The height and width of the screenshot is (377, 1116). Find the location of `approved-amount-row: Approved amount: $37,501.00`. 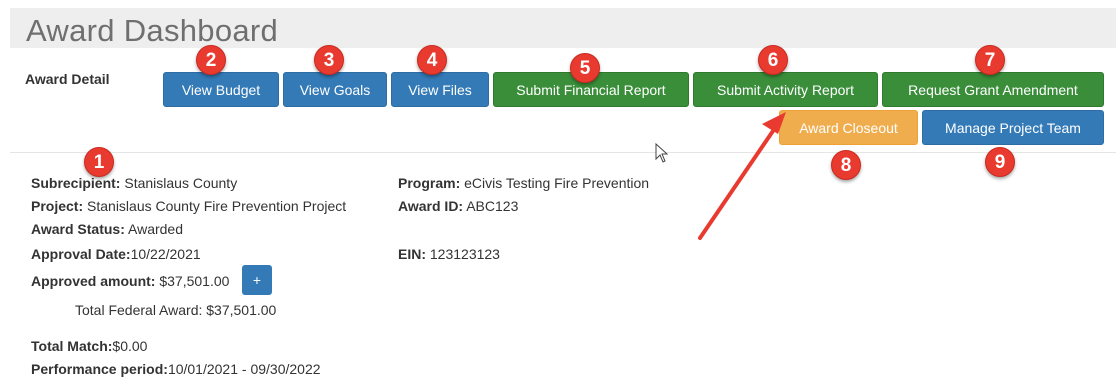

approved-amount-row: Approved amount: $37,501.00 is located at coordinates (130, 281).